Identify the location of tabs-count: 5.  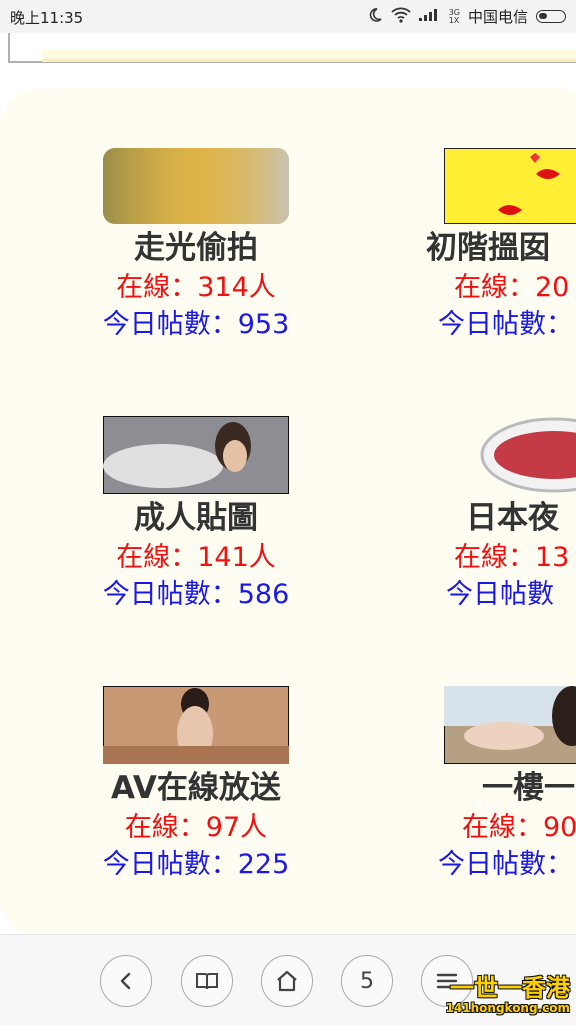
(367, 981).